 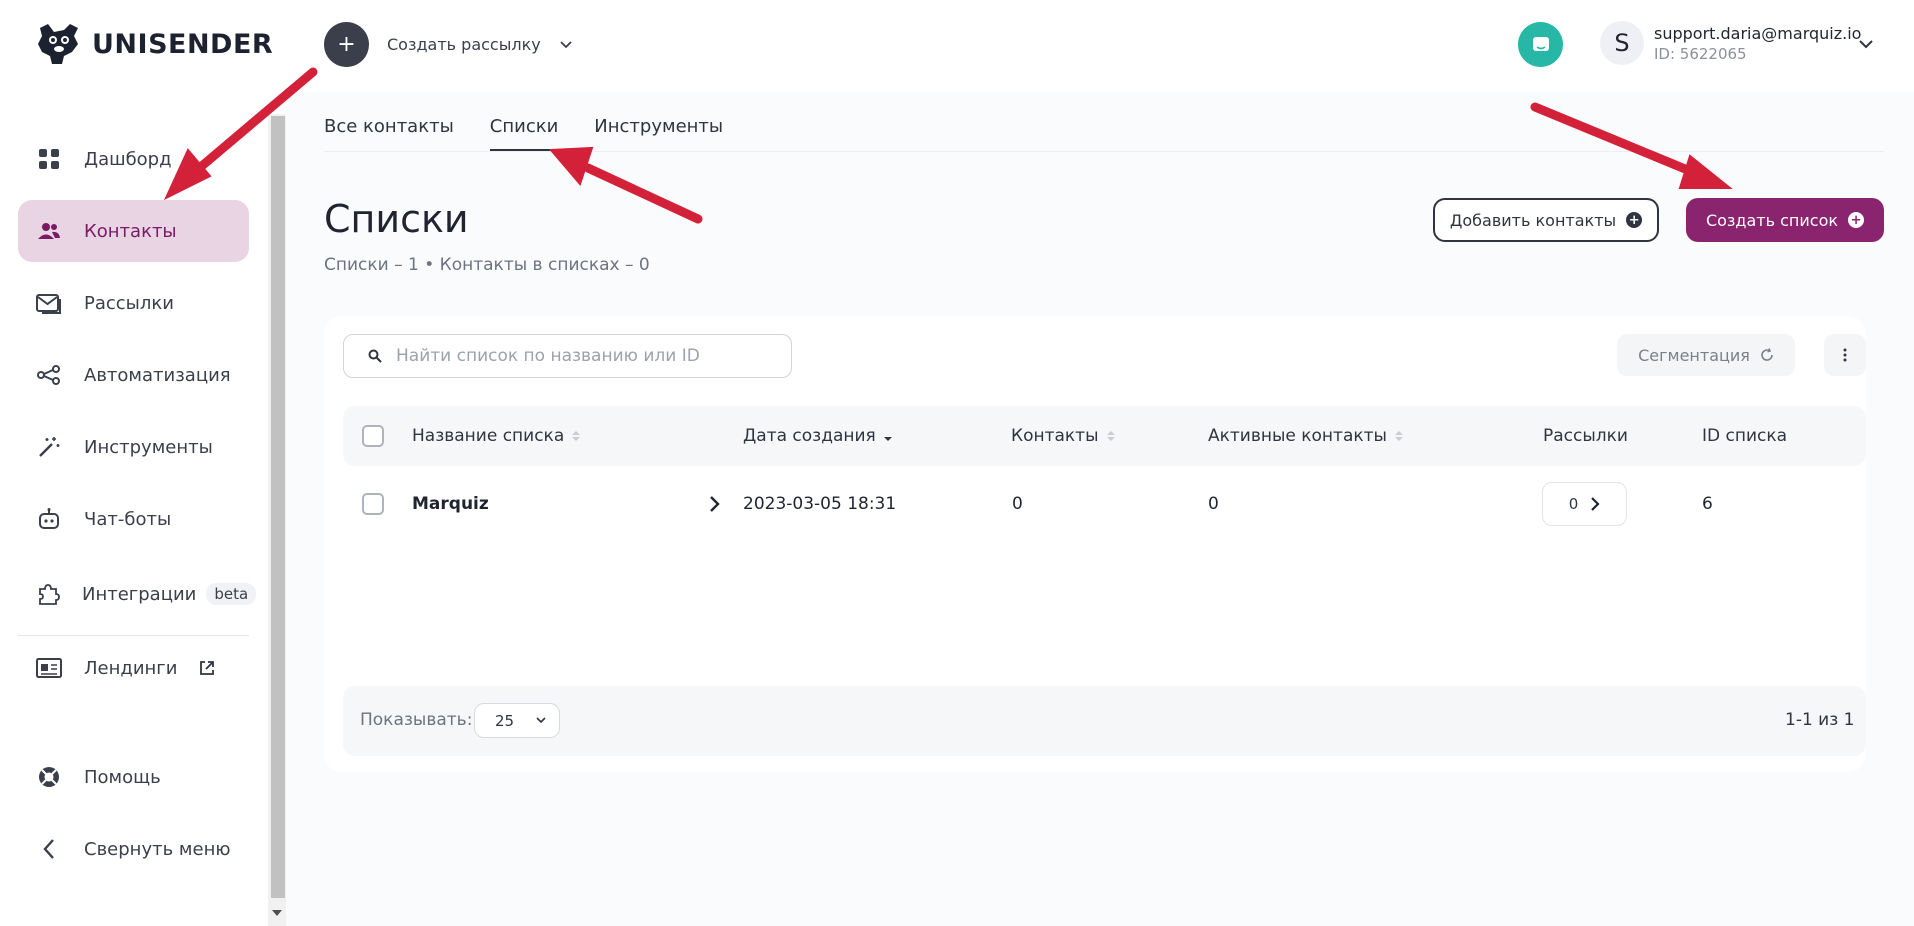 What do you see at coordinates (1573, 504) in the screenshot?
I see `list-campaigns-count: 0` at bounding box center [1573, 504].